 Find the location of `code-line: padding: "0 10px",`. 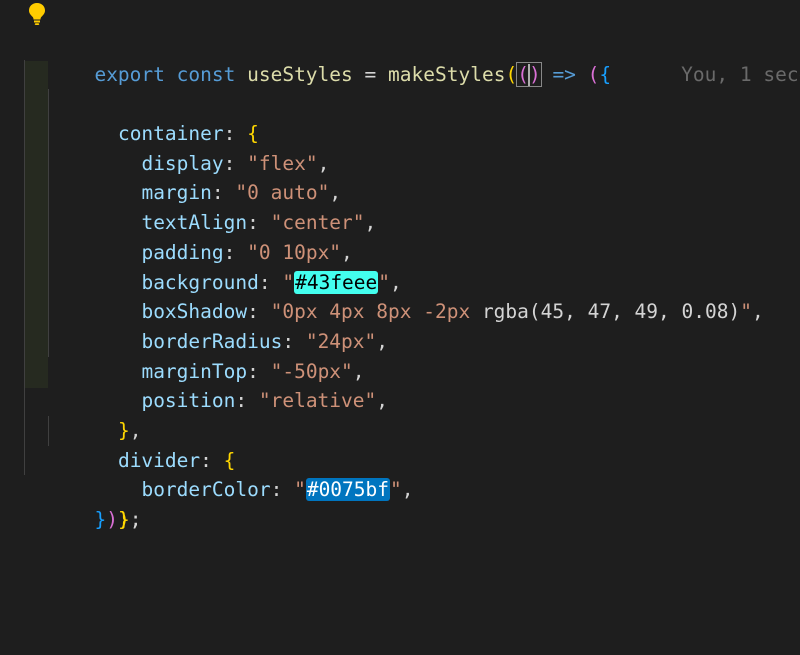

code-line: padding: "0 10px", is located at coordinates (412, 221).